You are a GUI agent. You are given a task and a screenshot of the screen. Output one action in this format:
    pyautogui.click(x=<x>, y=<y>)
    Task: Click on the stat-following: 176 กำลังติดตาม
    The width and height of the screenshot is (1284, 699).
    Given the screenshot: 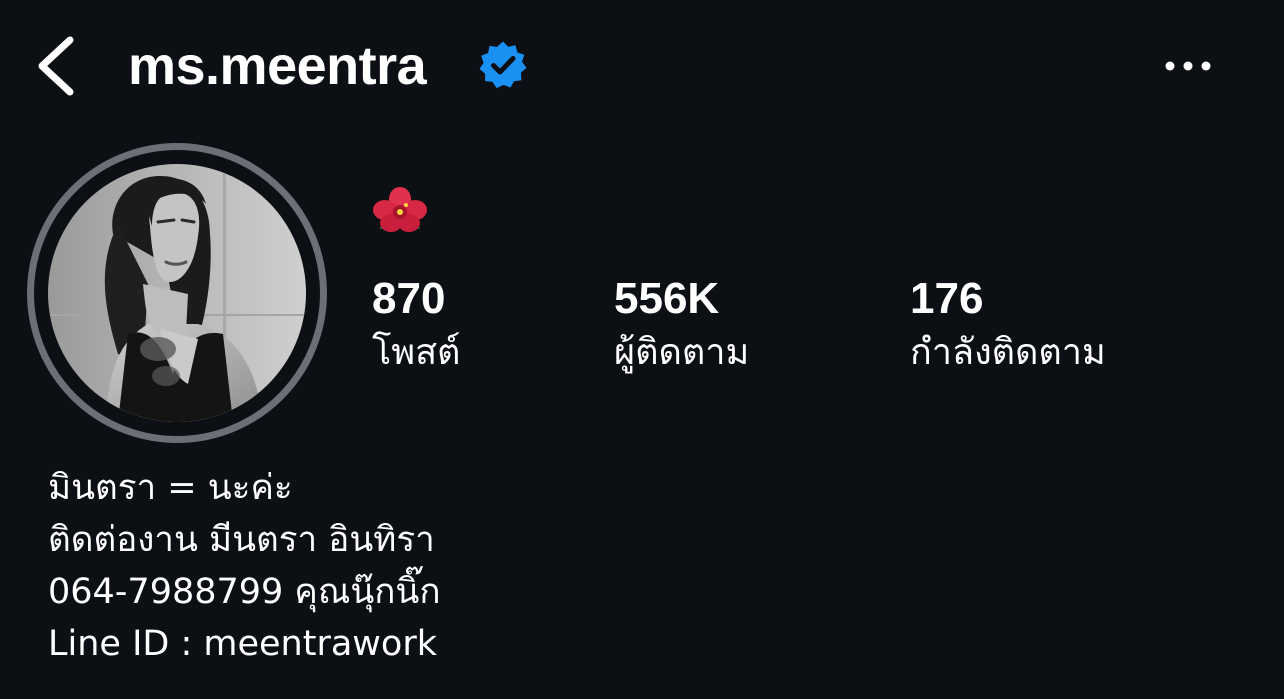 What is the action you would take?
    pyautogui.click(x=1008, y=327)
    